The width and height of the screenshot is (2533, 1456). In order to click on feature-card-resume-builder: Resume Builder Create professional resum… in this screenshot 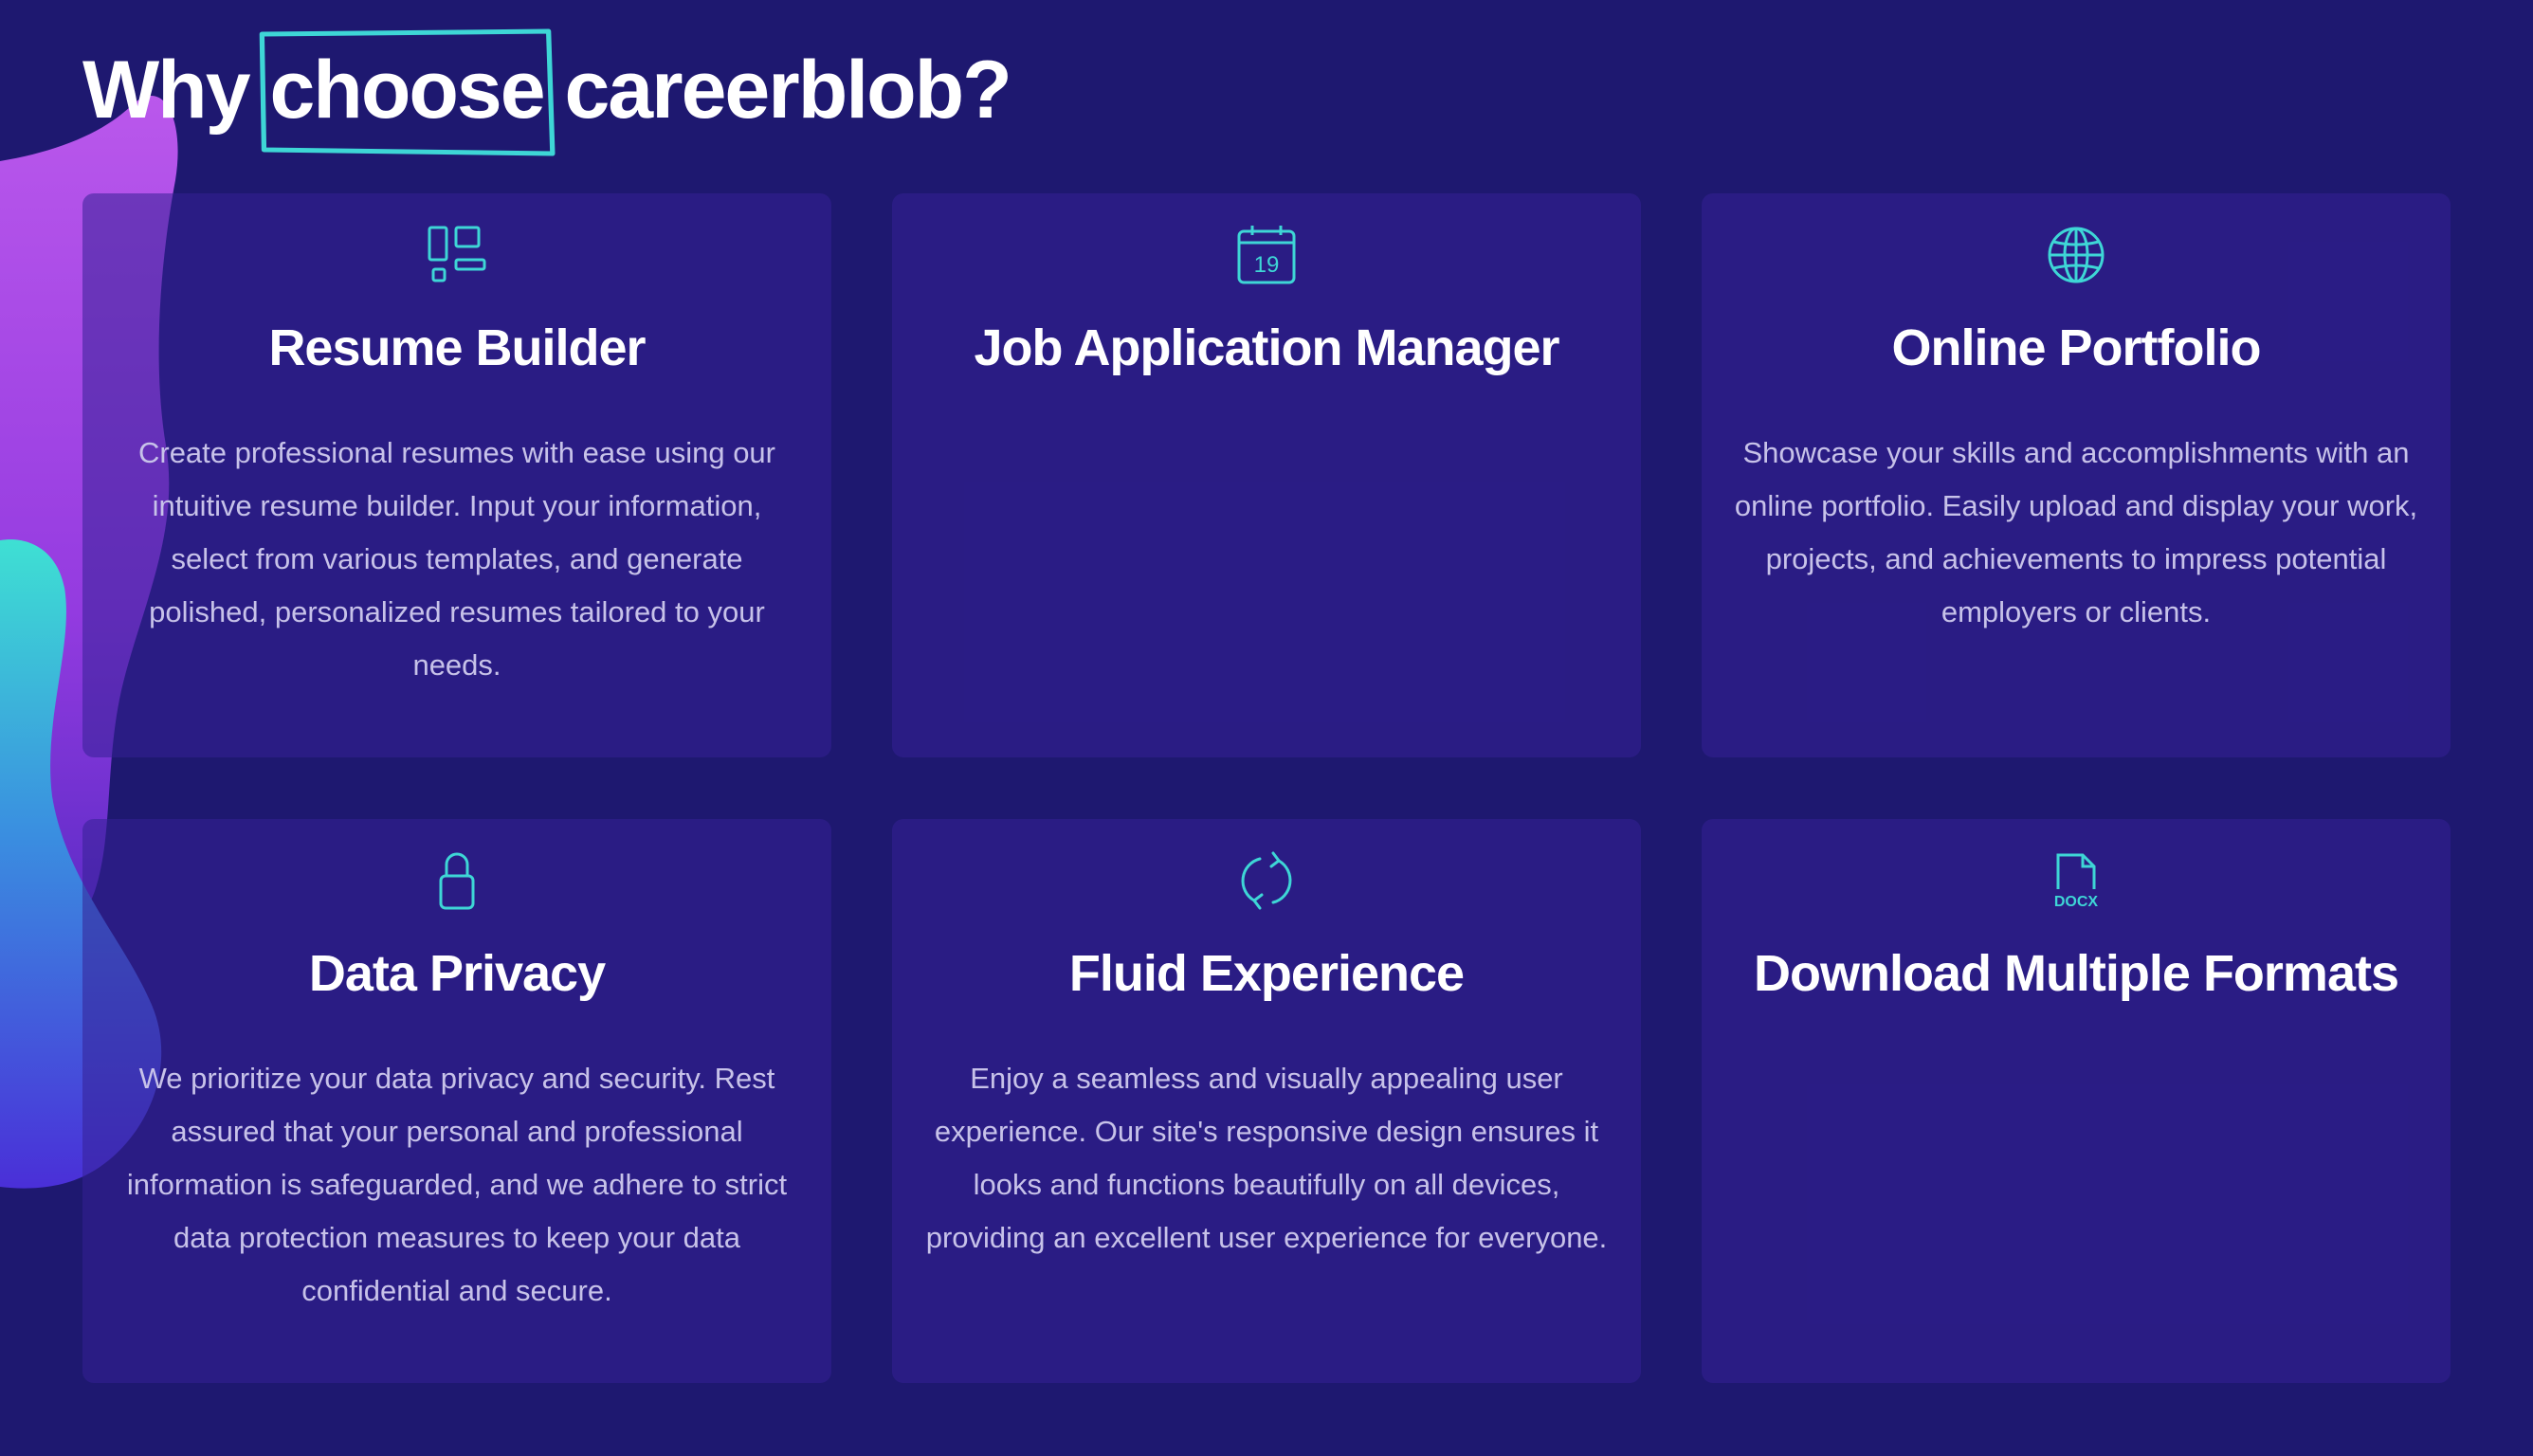, I will do `click(457, 475)`.